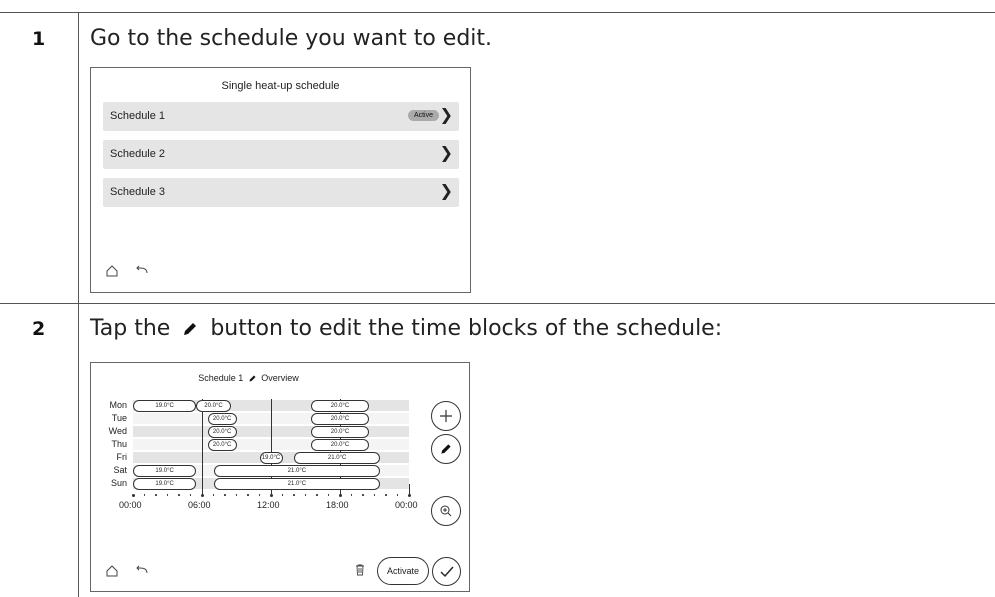 The width and height of the screenshot is (995, 597). Describe the element at coordinates (202, 447) in the screenshot. I see `time-gridline` at that location.